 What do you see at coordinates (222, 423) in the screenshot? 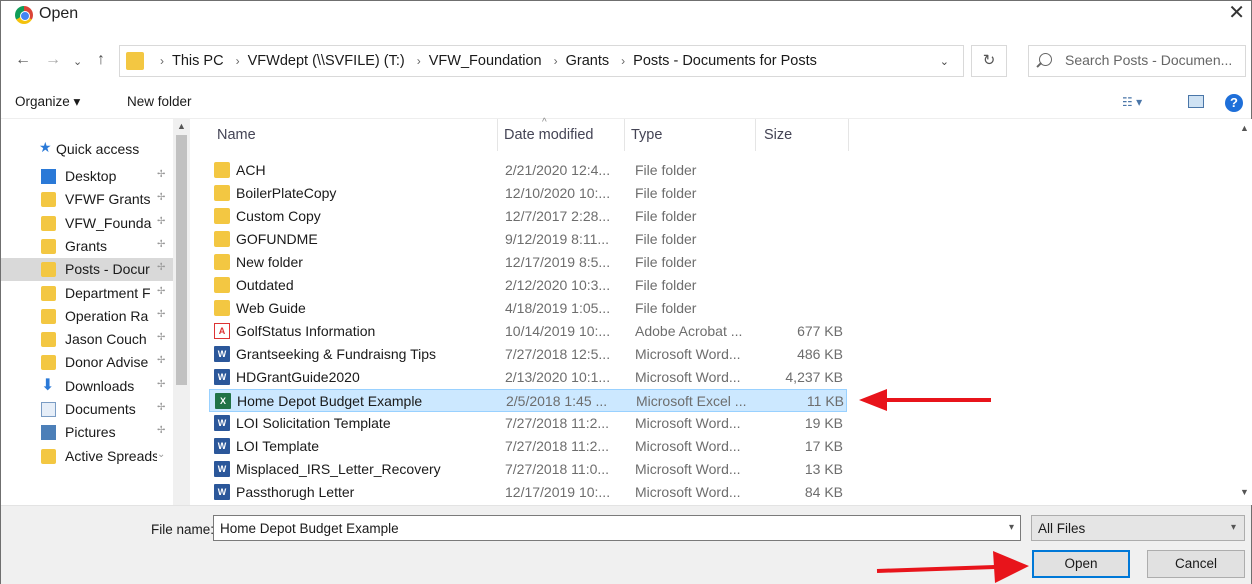
I see `word-icon: W` at bounding box center [222, 423].